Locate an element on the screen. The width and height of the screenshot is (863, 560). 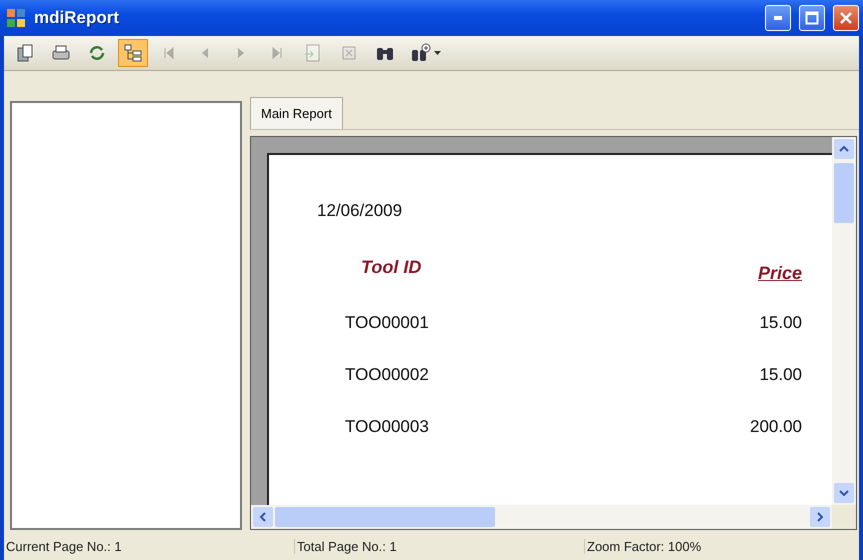
minimize-button is located at coordinates (778, 18).